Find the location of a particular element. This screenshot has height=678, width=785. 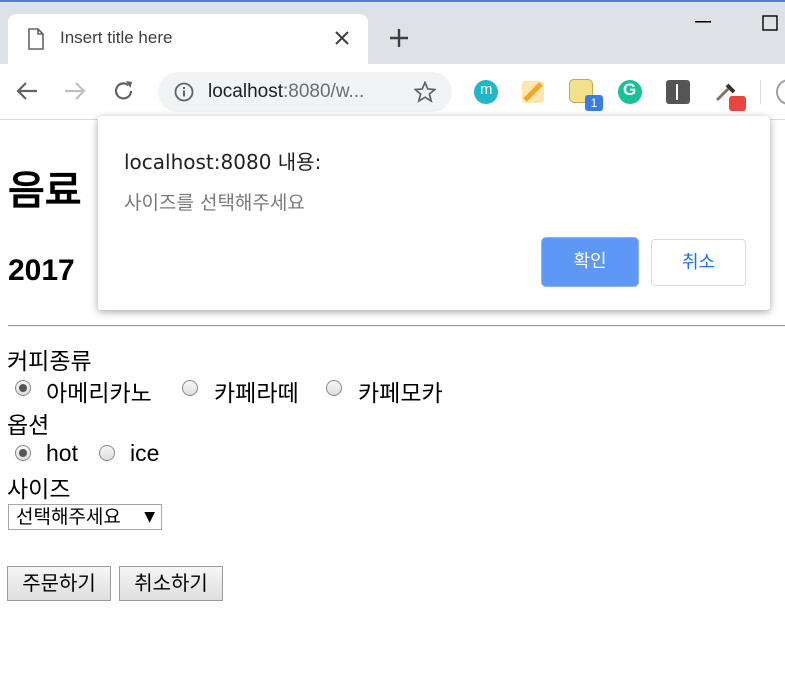

extension-badge: 1 is located at coordinates (594, 103).